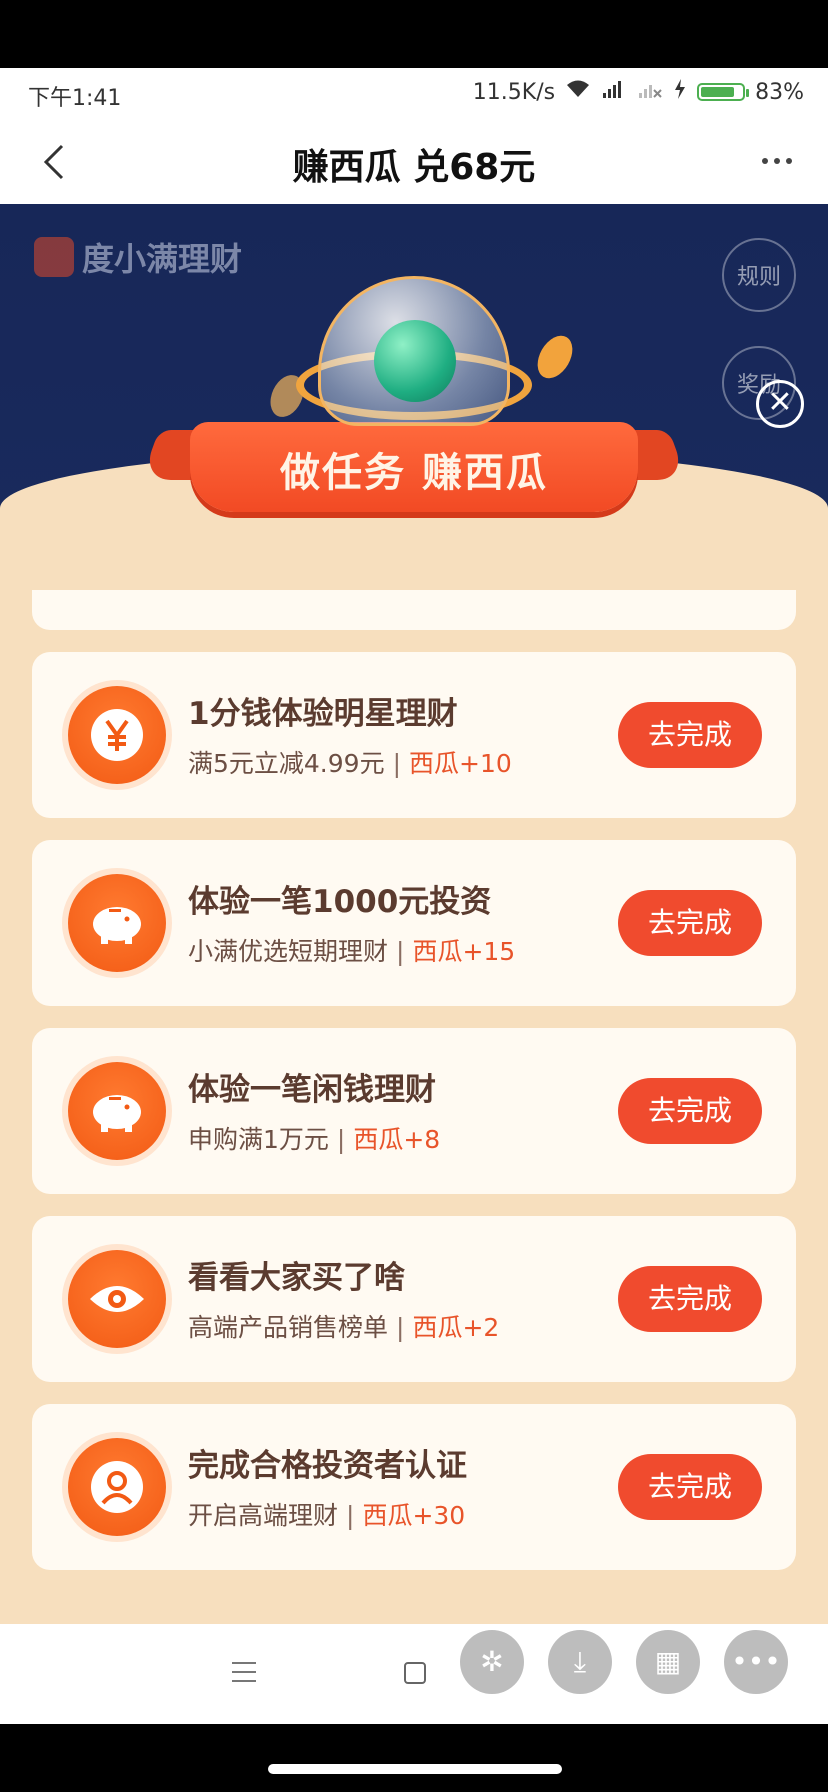 This screenshot has width=828, height=1792. I want to click on status-time: 下午1:41, so click(75, 98).